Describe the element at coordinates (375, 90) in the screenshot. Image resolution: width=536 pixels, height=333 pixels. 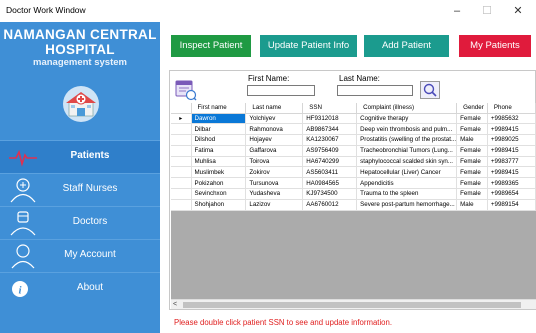
I see `last-name-input` at that location.